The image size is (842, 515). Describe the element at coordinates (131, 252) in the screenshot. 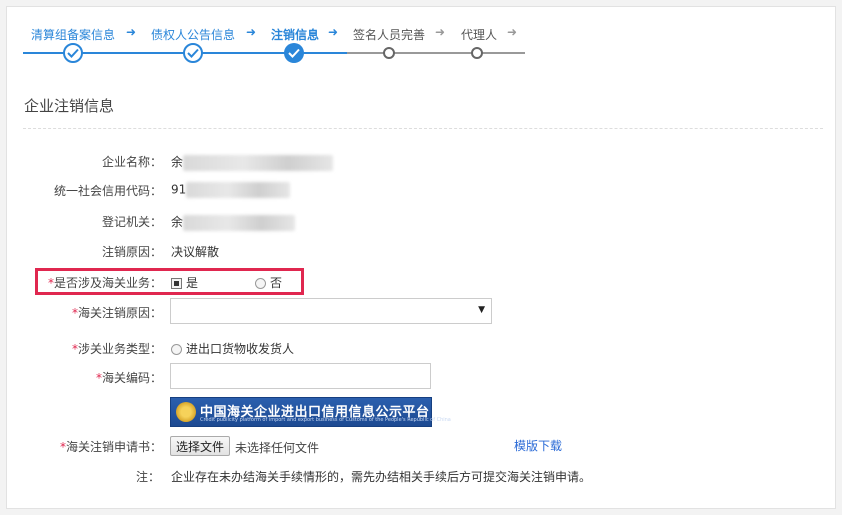

I see `cancel-reason-label: 注销原因：` at that location.